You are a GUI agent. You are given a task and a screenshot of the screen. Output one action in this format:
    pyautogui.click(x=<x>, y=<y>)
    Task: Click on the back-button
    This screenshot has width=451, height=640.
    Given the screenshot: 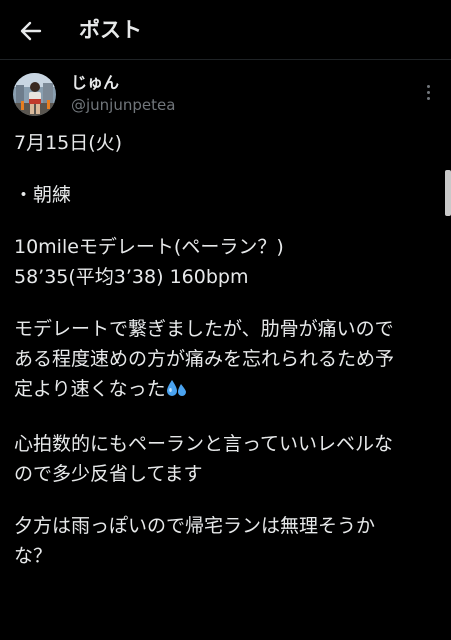 What is the action you would take?
    pyautogui.click(x=31, y=31)
    